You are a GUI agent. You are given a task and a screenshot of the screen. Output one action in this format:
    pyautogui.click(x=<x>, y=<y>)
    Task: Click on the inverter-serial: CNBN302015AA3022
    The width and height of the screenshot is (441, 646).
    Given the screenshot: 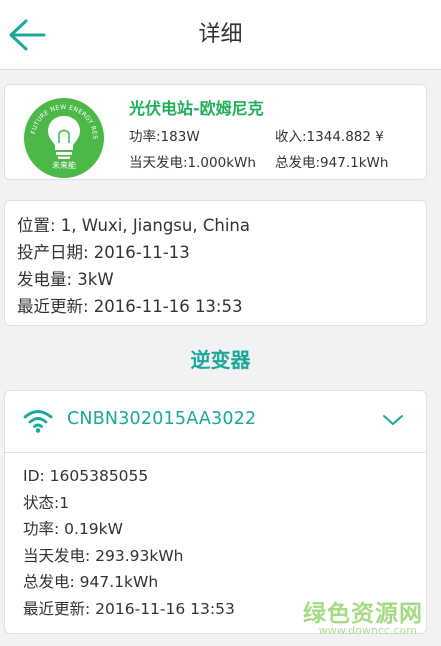 What is the action you would take?
    pyautogui.click(x=162, y=419)
    